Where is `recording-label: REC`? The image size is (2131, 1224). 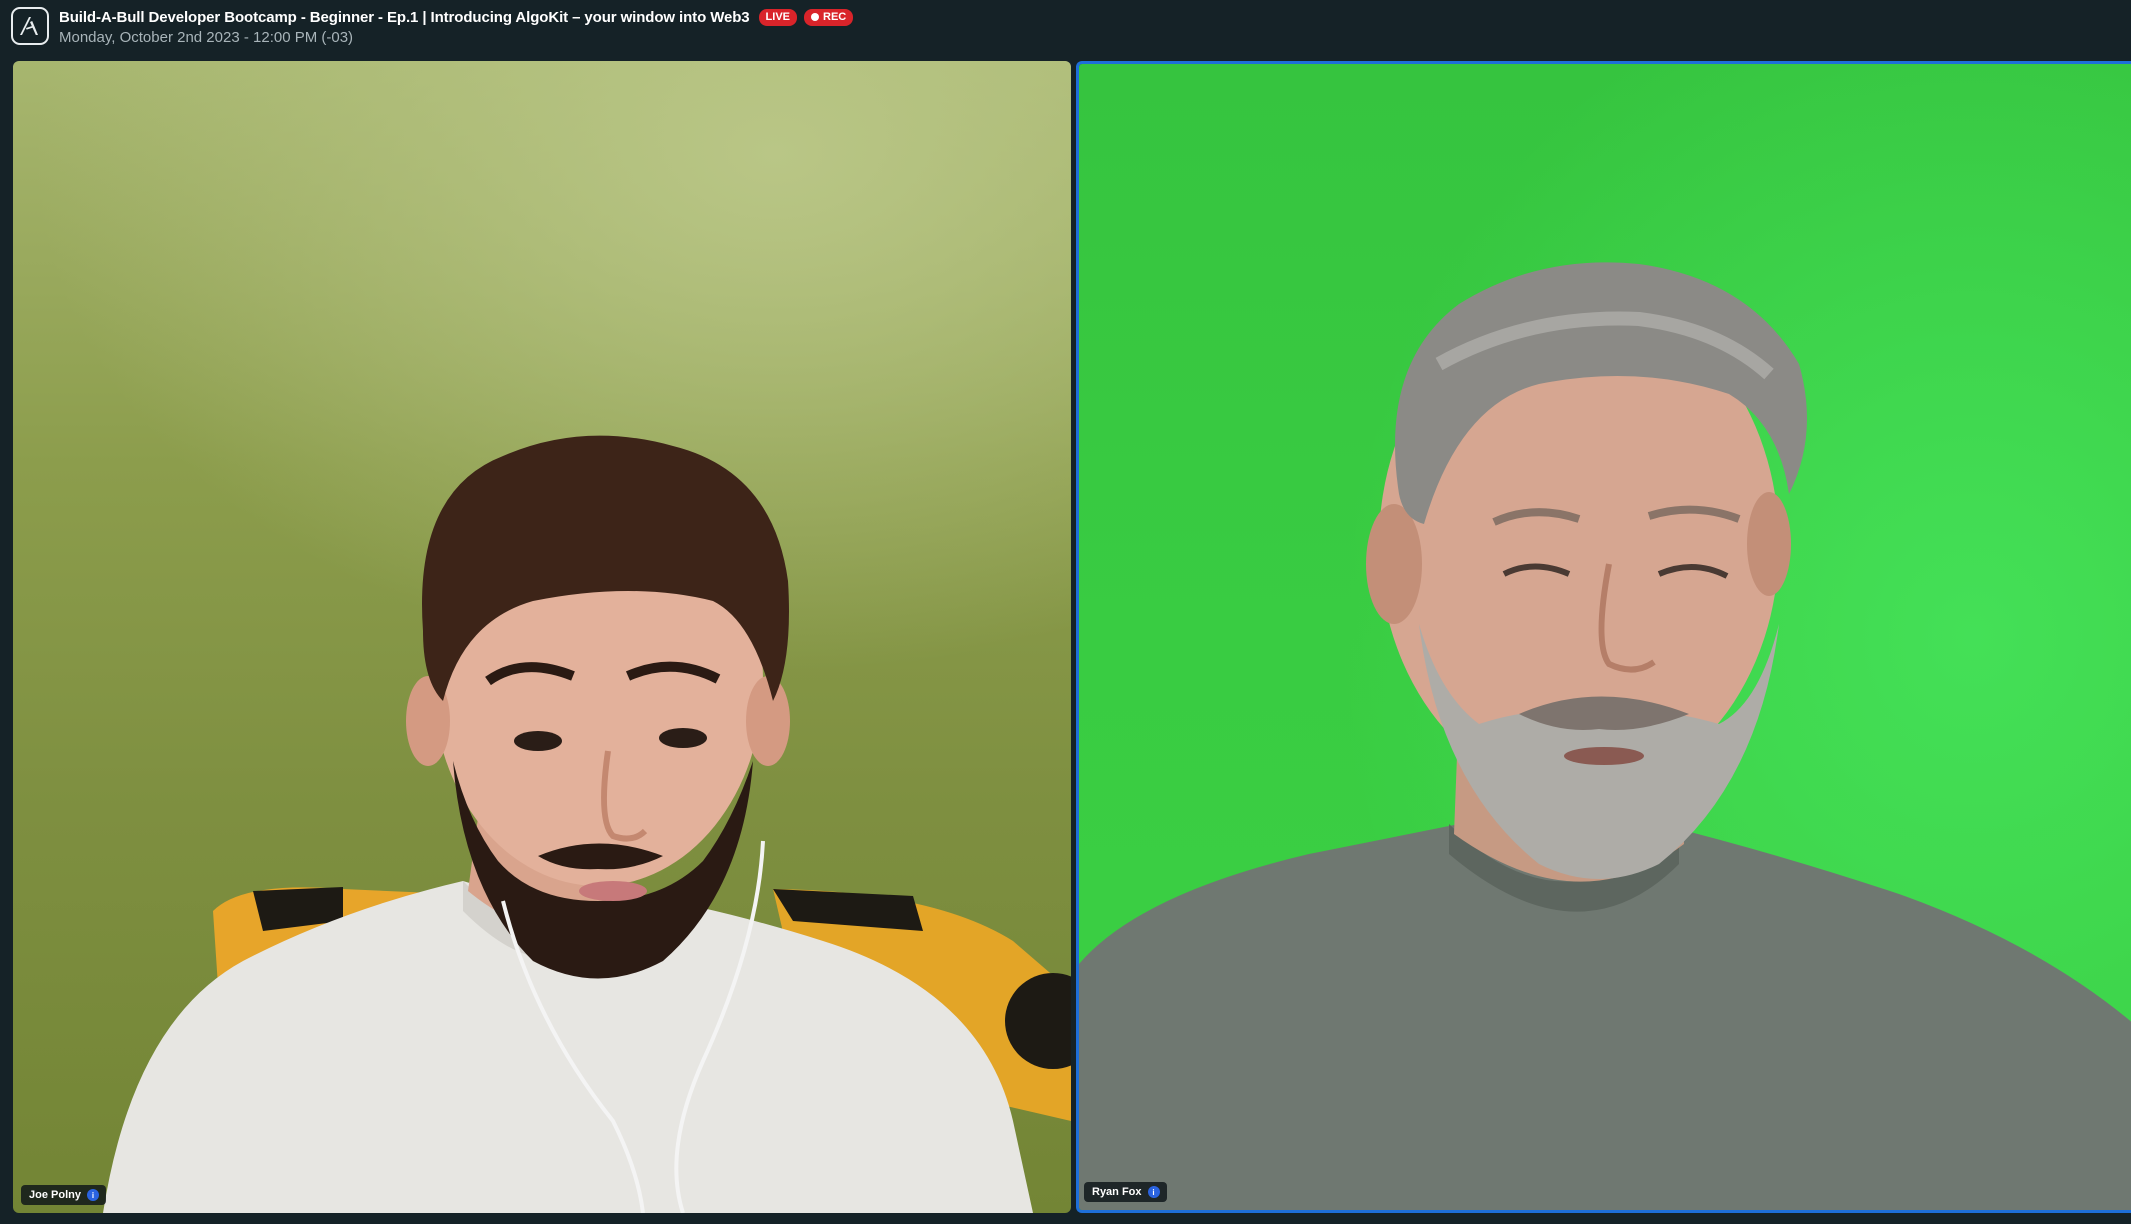
recording-label: REC is located at coordinates (835, 17).